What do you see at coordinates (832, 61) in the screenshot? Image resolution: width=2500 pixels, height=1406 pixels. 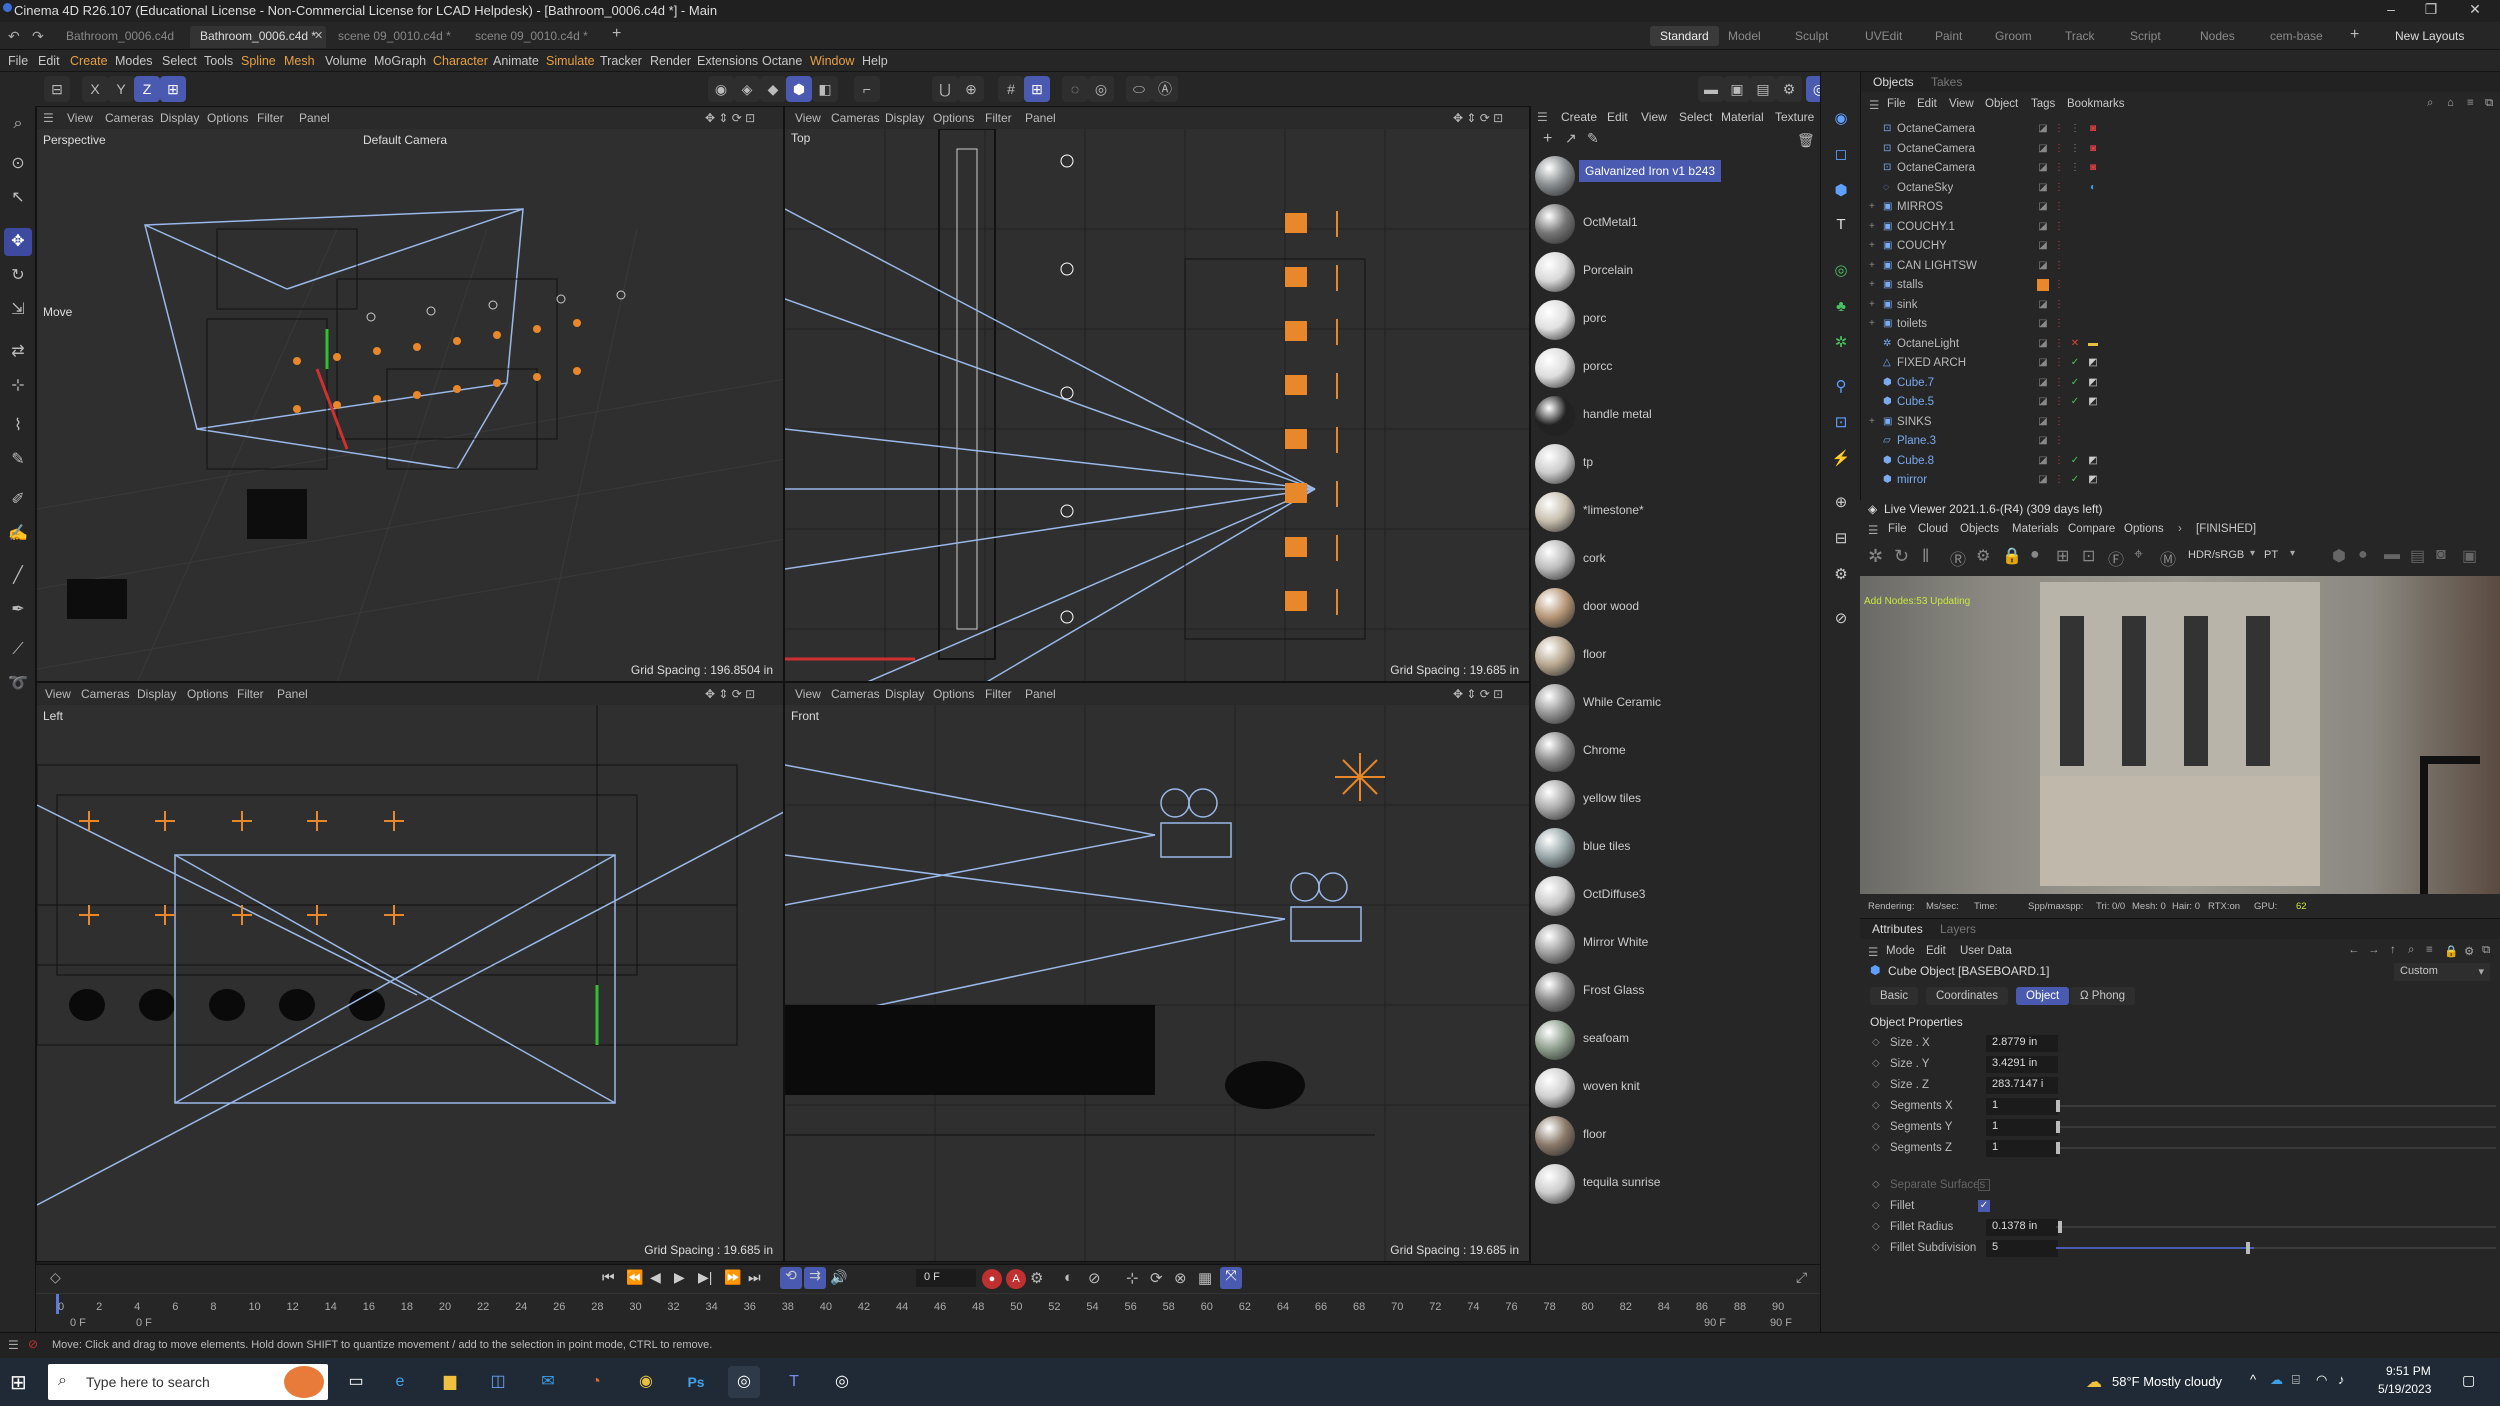 I see `menu-window: Window` at bounding box center [832, 61].